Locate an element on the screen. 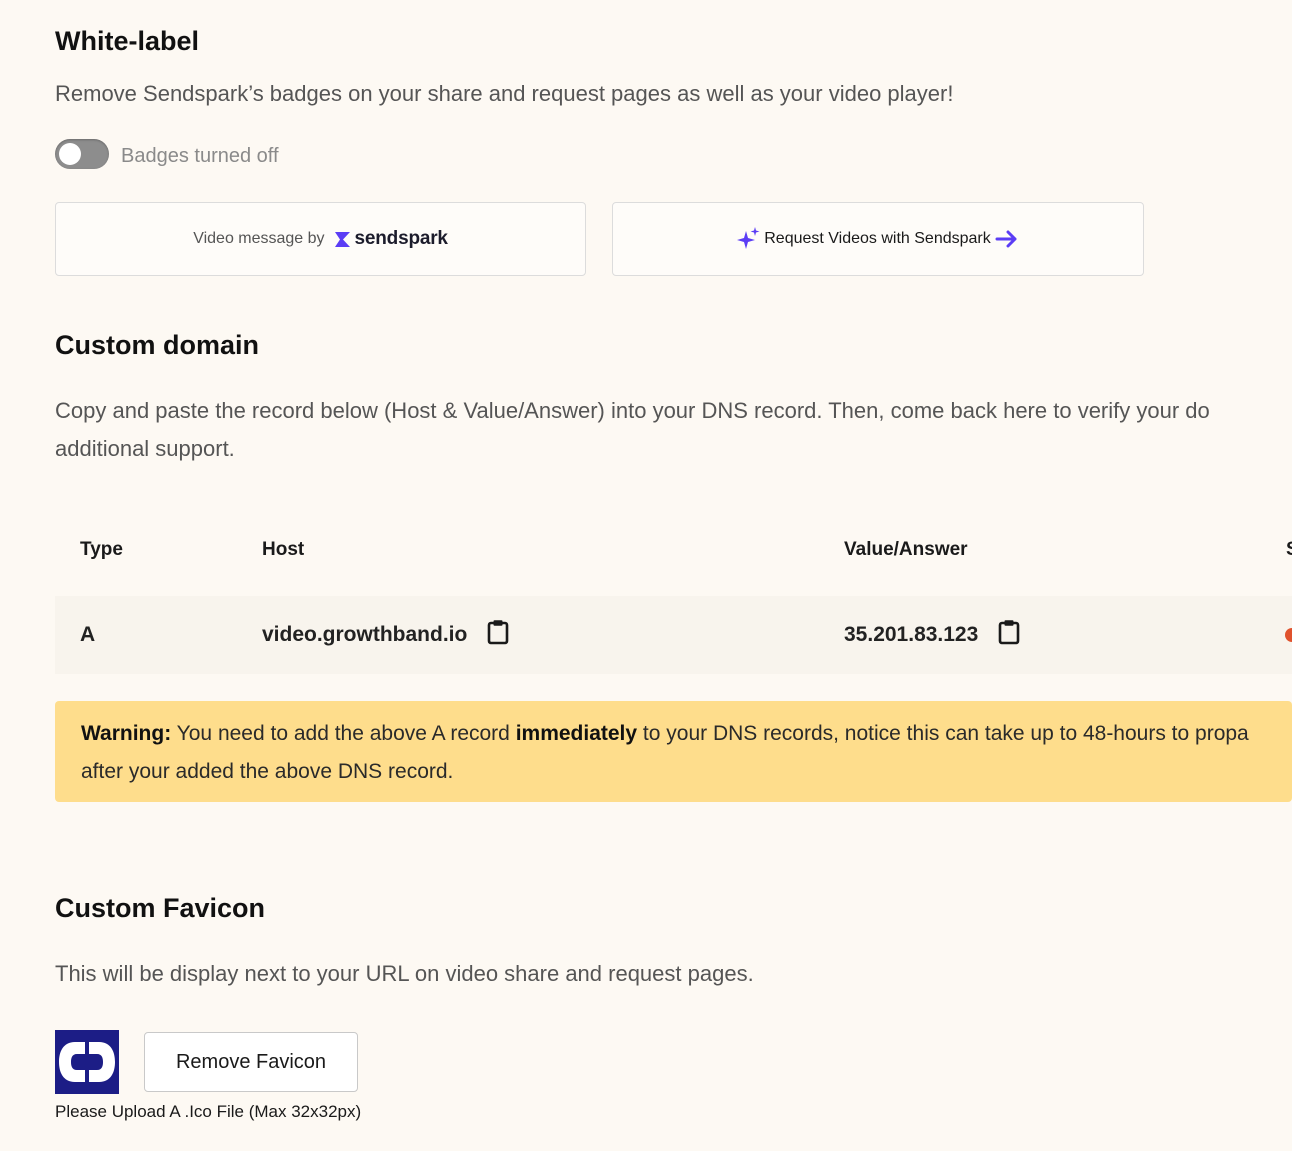 The height and width of the screenshot is (1151, 1292). request-badge-text: Request Videos with Sendspark is located at coordinates (877, 238).